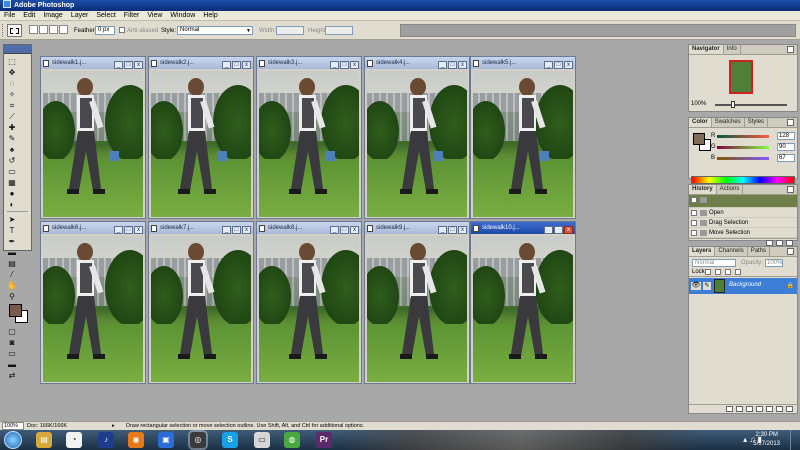  Describe the element at coordinates (132, 16) in the screenshot. I see `menu-filter: Filter` at that location.